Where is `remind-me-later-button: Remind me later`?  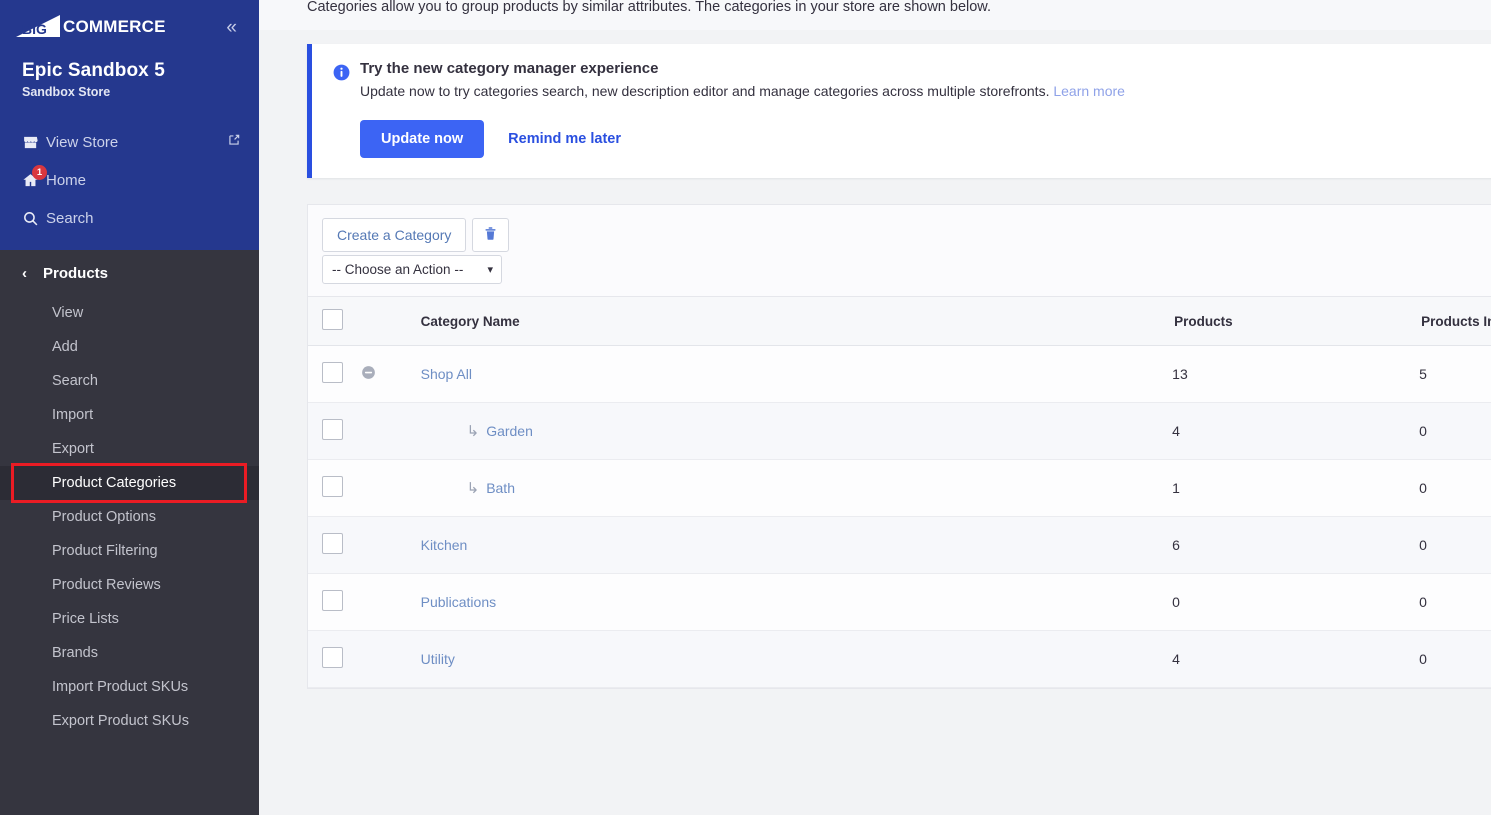 remind-me-later-button: Remind me later is located at coordinates (564, 139).